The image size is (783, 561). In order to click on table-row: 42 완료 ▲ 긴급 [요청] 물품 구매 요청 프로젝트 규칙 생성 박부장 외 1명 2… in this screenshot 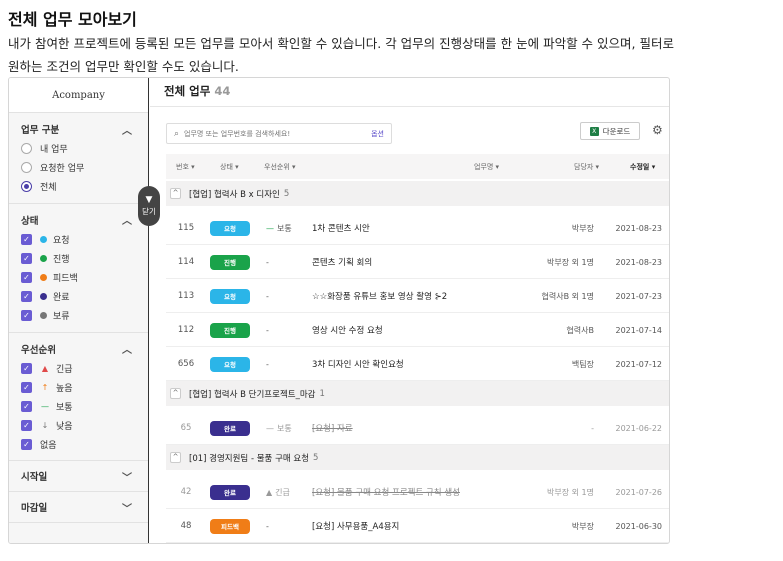, I will do `click(417, 492)`.